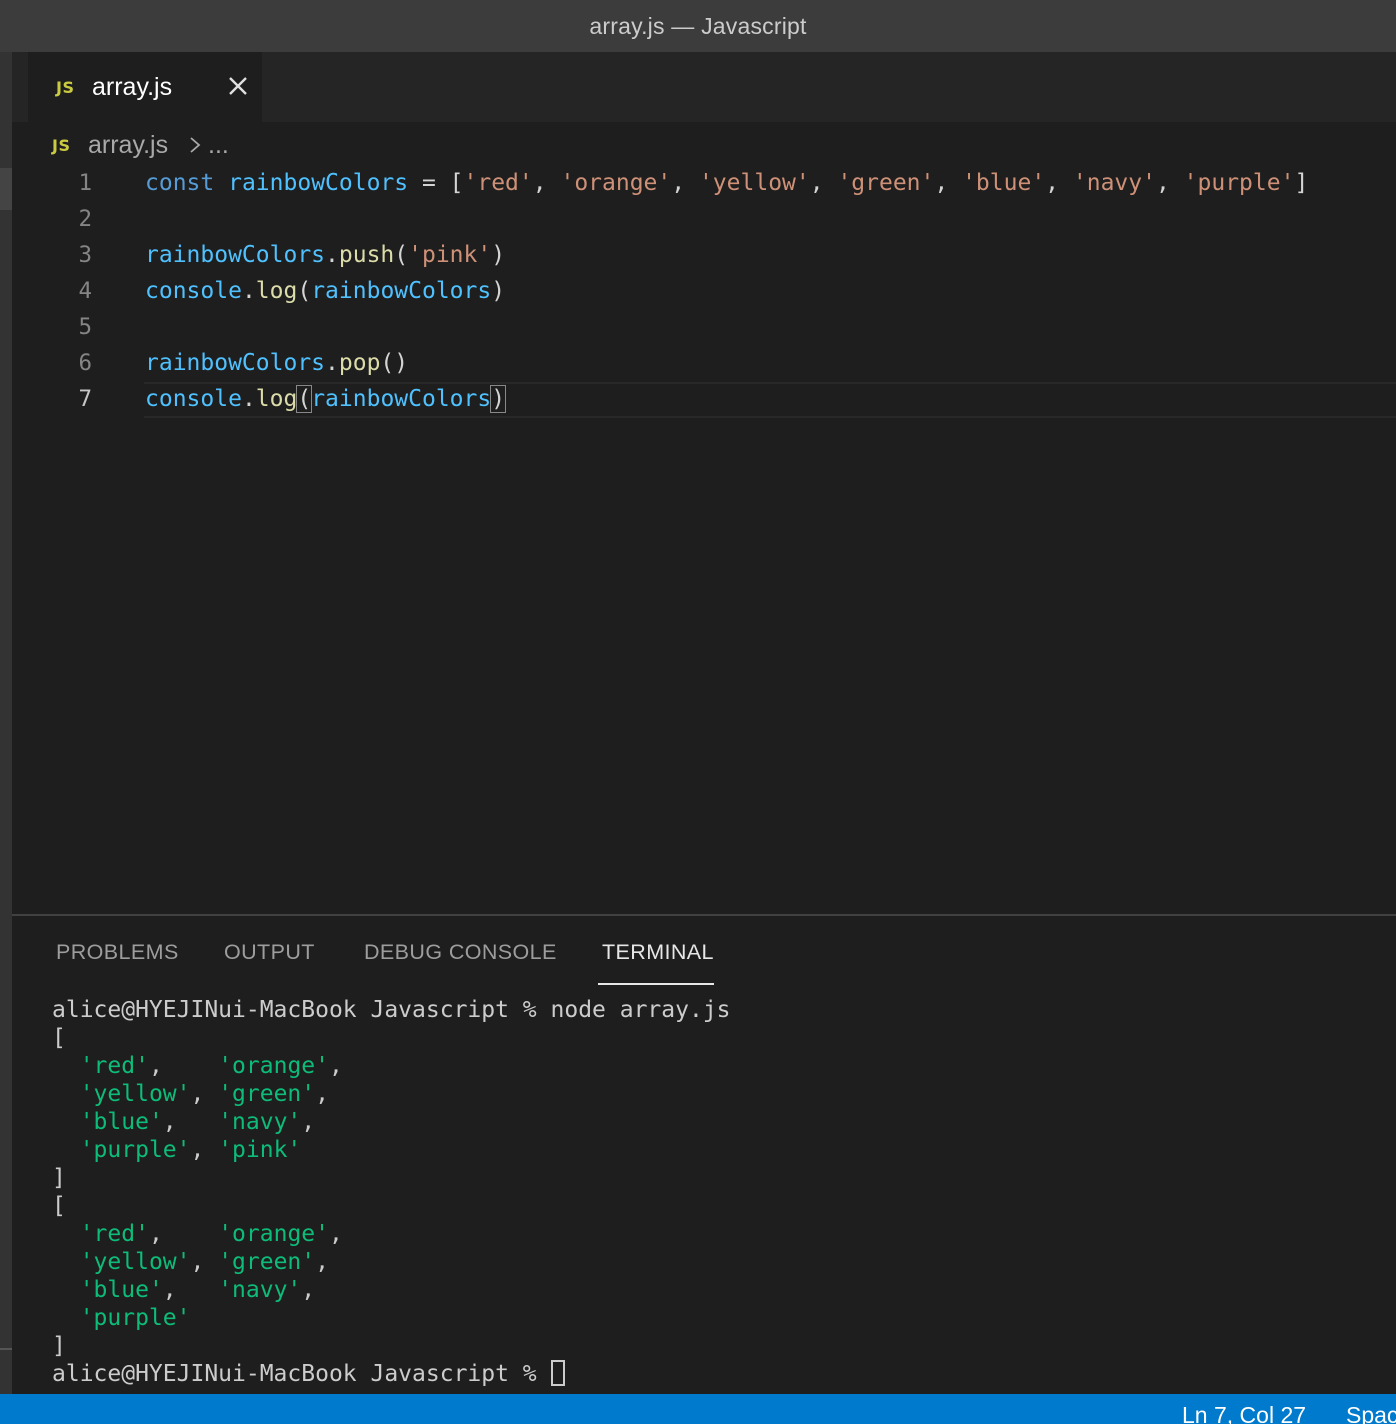 The height and width of the screenshot is (1424, 1396). I want to click on terminal-text: 'orange', so click(273, 1066).